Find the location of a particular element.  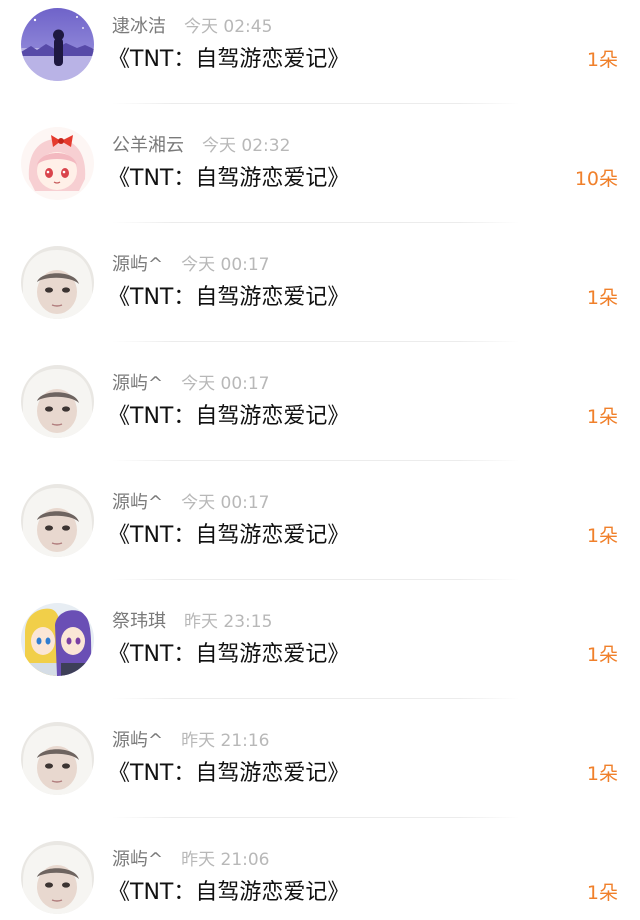

list-item: 祭玮琪 昨天 23:15 《TNT：自驾游恋爱记》 1朵 is located at coordinates (320, 654).